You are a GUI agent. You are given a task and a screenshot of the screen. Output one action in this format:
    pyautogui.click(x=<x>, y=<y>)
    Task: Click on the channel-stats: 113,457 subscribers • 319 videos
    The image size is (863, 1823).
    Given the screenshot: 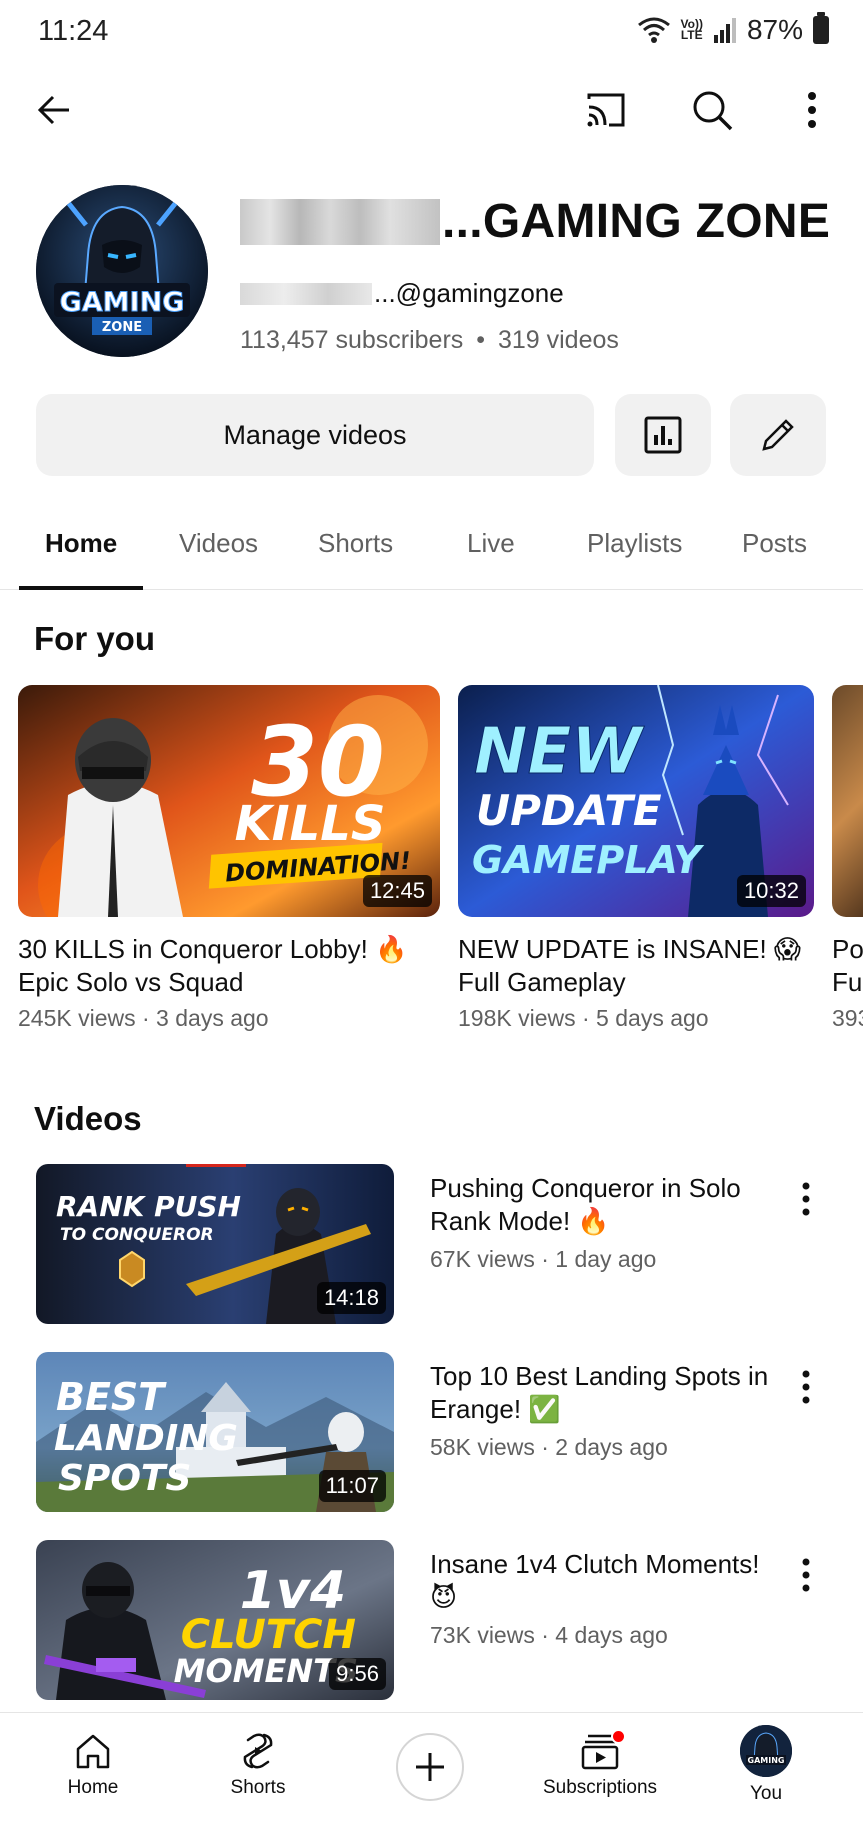 What is the action you would take?
    pyautogui.click(x=429, y=340)
    